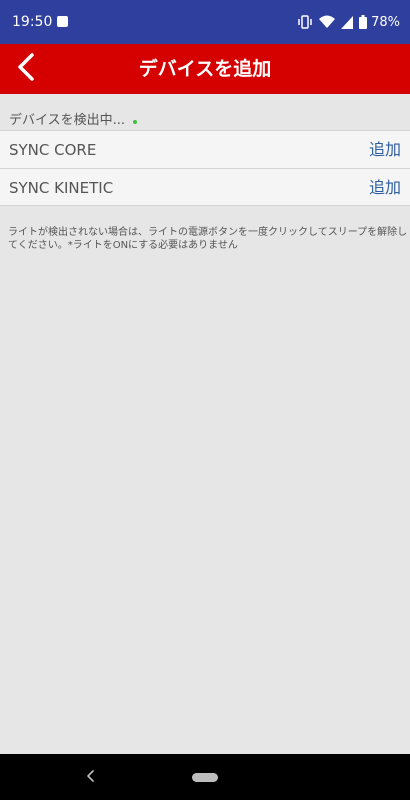 The image size is (410, 800). I want to click on nav-back-button, so click(90, 777).